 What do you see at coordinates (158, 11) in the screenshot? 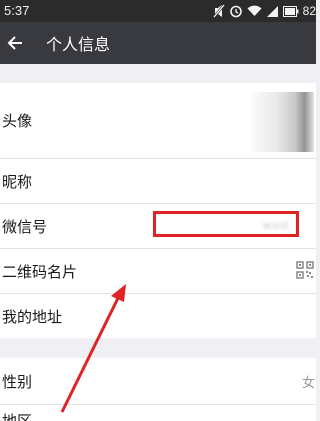
I see `status-bar: 5:37 82` at bounding box center [158, 11].